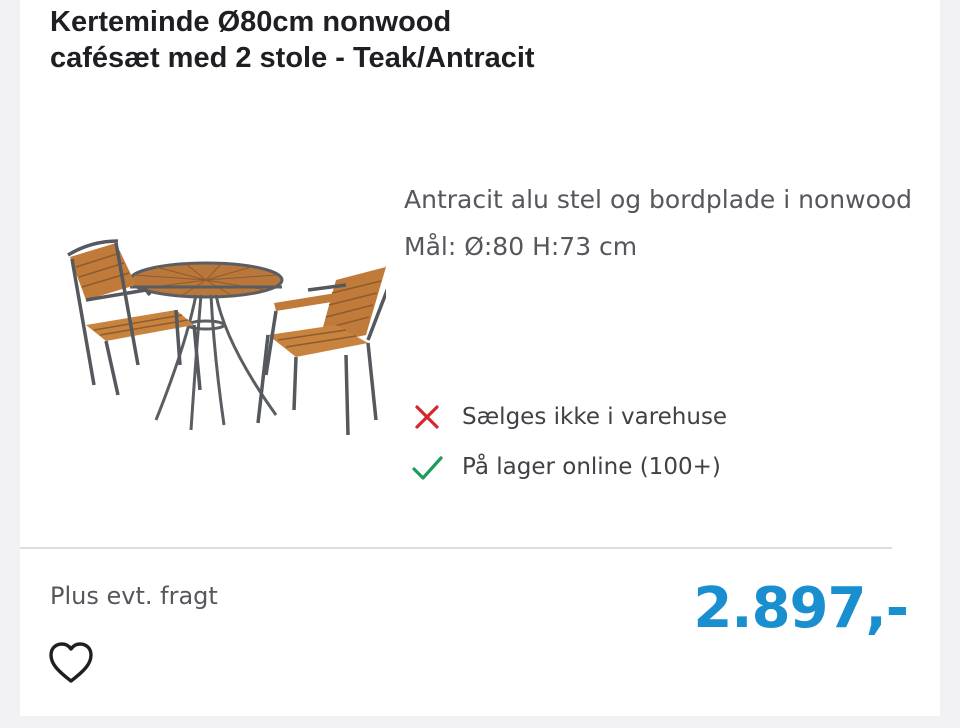 This screenshot has height=728, width=960. Describe the element at coordinates (658, 199) in the screenshot. I see `description-material: Antracit alu stel og bordplade i nonwood` at that location.